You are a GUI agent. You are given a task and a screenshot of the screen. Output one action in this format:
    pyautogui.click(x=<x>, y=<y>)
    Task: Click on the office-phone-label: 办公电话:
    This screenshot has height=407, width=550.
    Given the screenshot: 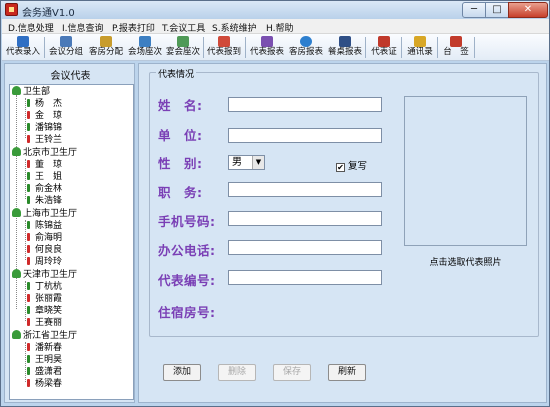 What is the action you would take?
    pyautogui.click(x=187, y=250)
    